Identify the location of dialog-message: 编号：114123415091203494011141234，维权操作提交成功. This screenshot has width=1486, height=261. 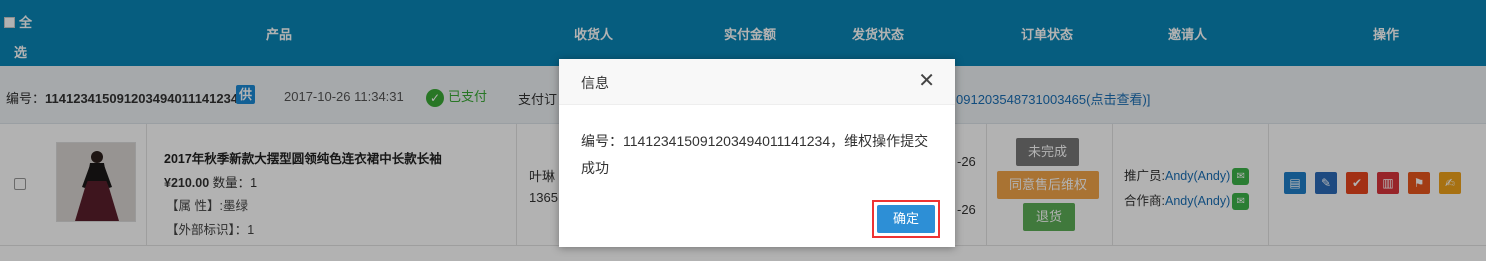
(755, 154).